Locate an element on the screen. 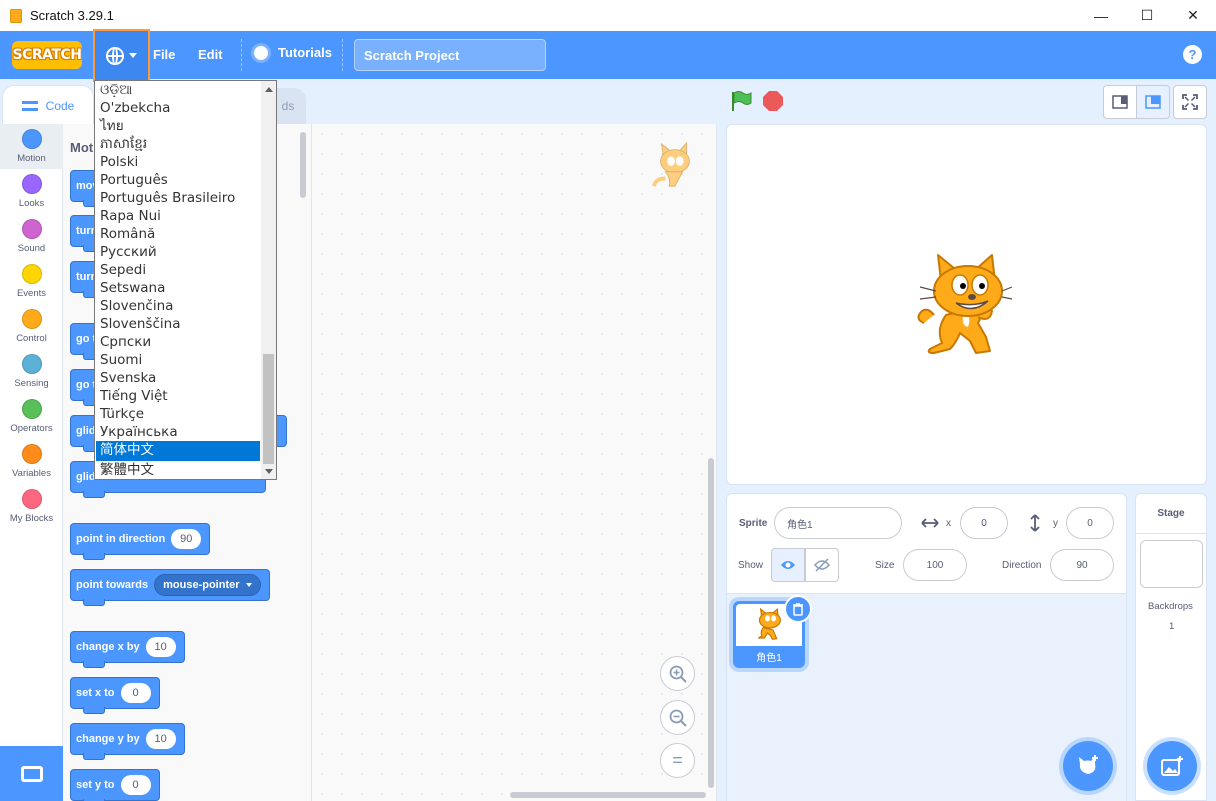 This screenshot has width=1216, height=801. tutorials-label: Tutorials is located at coordinates (305, 52).